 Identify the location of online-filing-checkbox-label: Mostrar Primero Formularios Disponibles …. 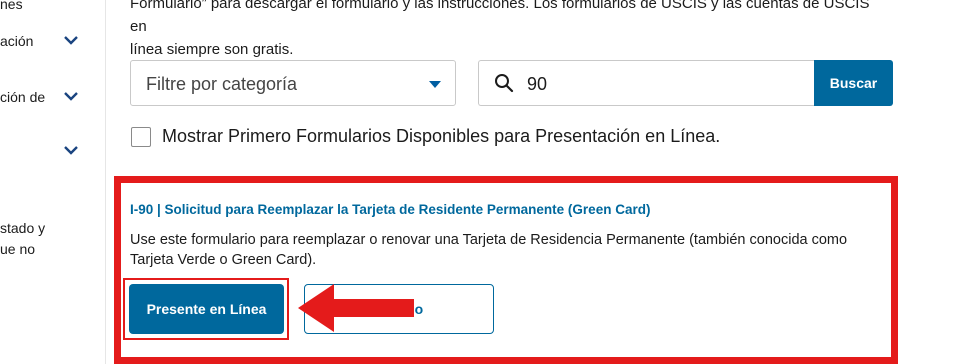
(441, 136).